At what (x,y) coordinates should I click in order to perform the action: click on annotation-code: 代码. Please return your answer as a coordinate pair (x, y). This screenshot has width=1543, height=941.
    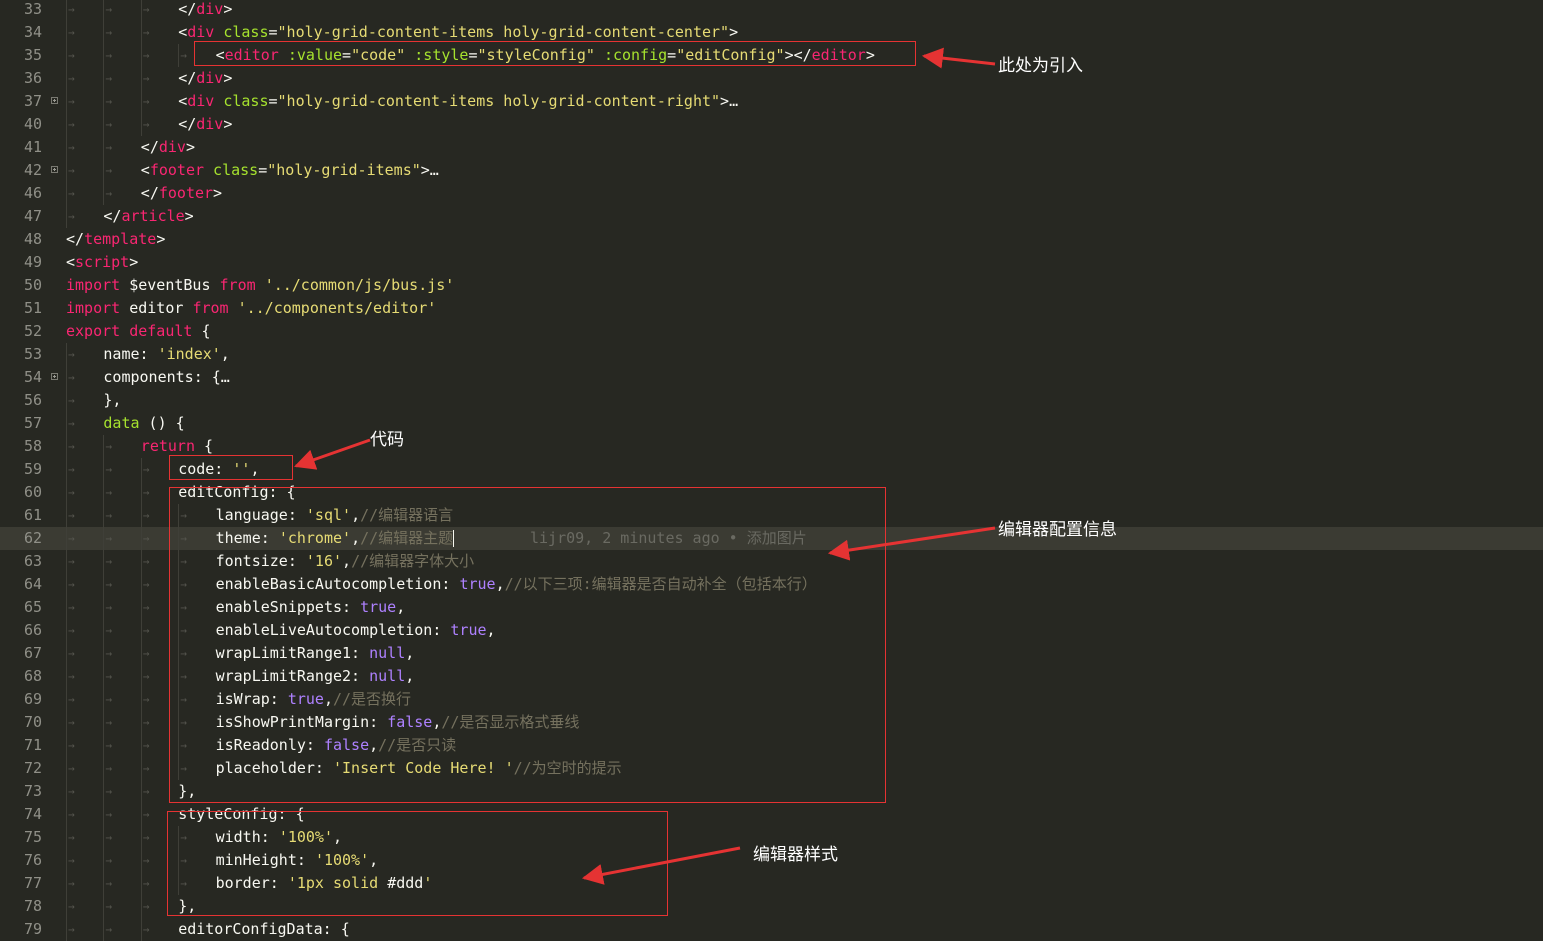
    Looking at the image, I should click on (387, 440).